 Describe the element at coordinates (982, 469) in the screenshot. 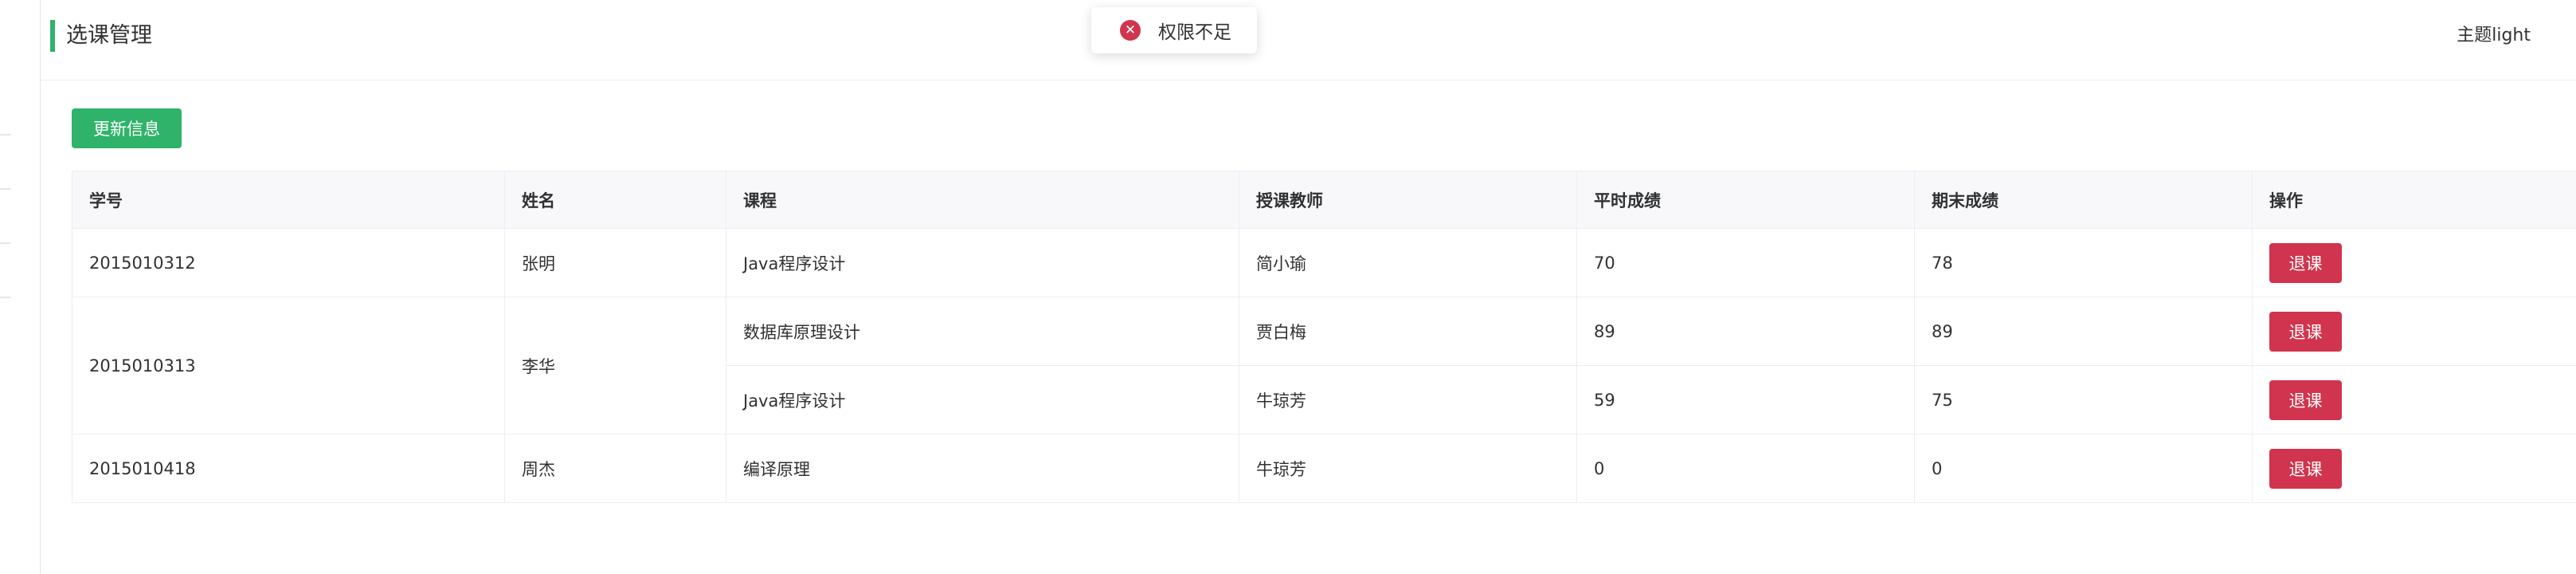

I see `cell-course: 编译原理` at that location.